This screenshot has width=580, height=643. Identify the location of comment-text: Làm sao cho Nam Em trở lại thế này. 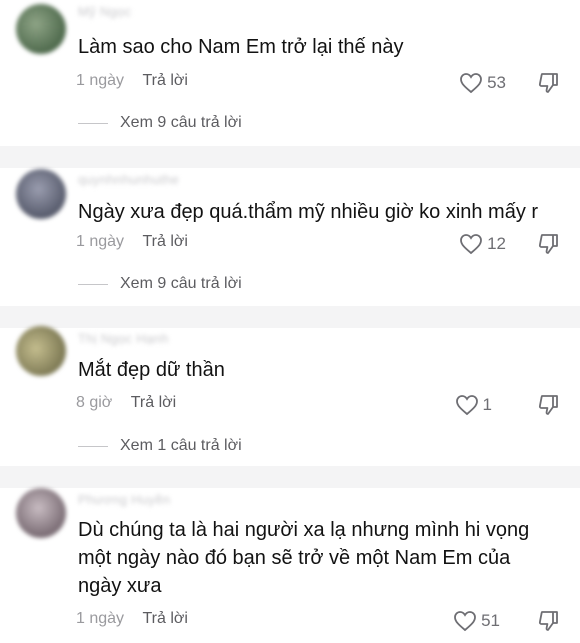
(241, 47).